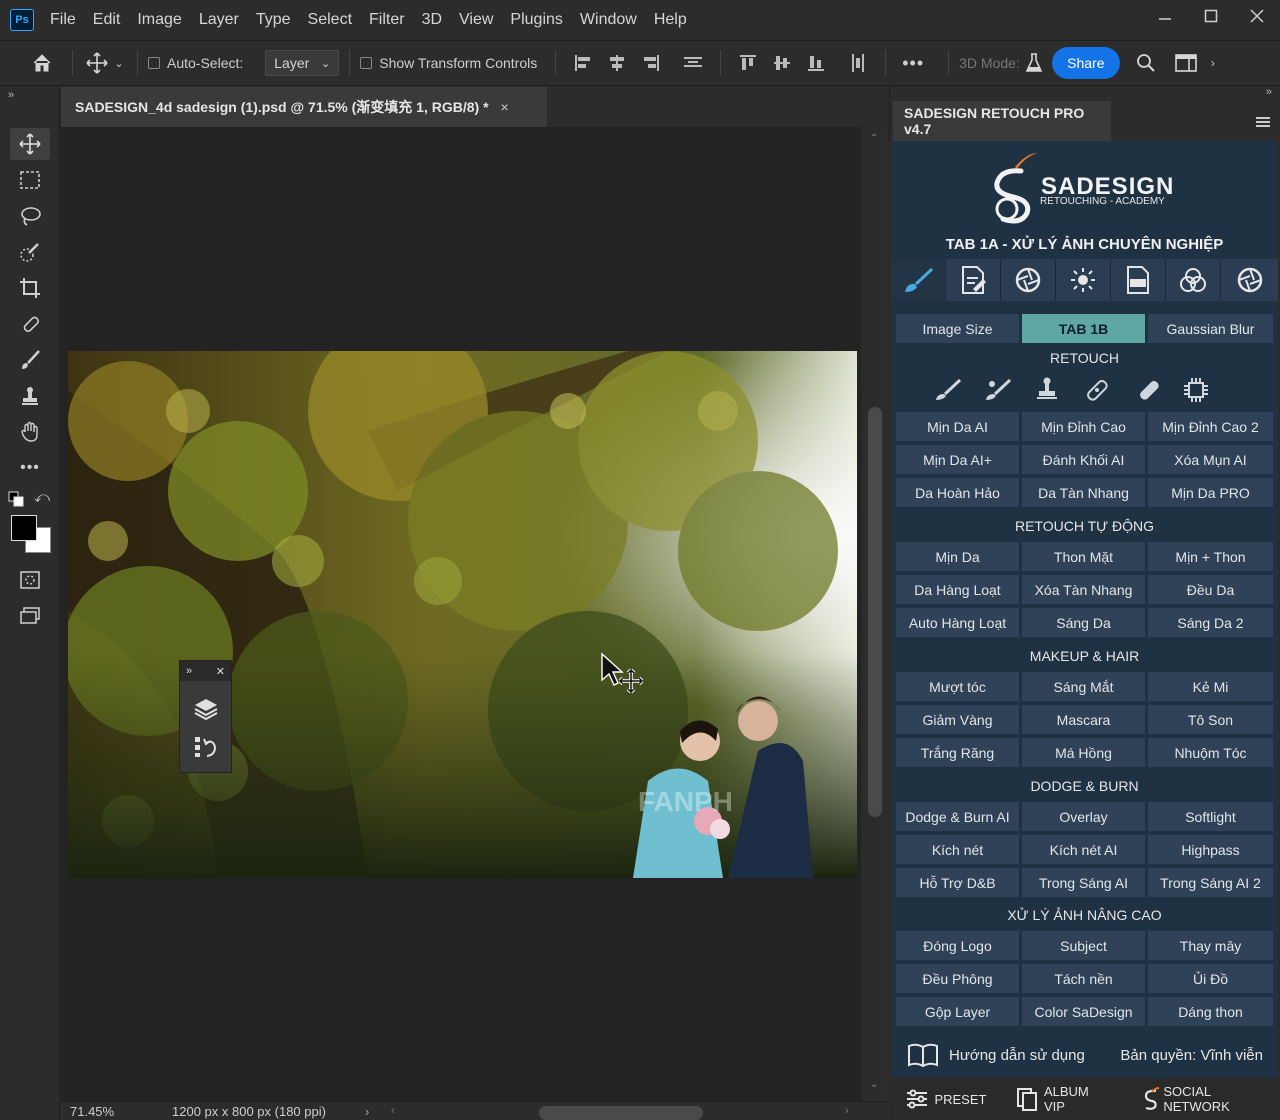 Image resolution: width=1280 pixels, height=1120 pixels. What do you see at coordinates (1017, 1055) in the screenshot?
I see `guide-link: Hướng dẫn sử dụng` at bounding box center [1017, 1055].